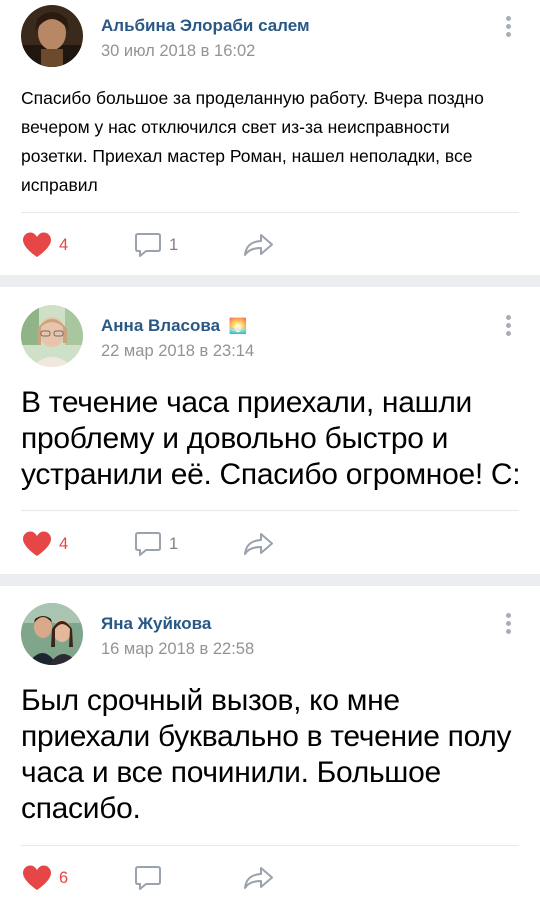 This screenshot has width=540, height=906. I want to click on author-status-emoji: 🌅, so click(238, 326).